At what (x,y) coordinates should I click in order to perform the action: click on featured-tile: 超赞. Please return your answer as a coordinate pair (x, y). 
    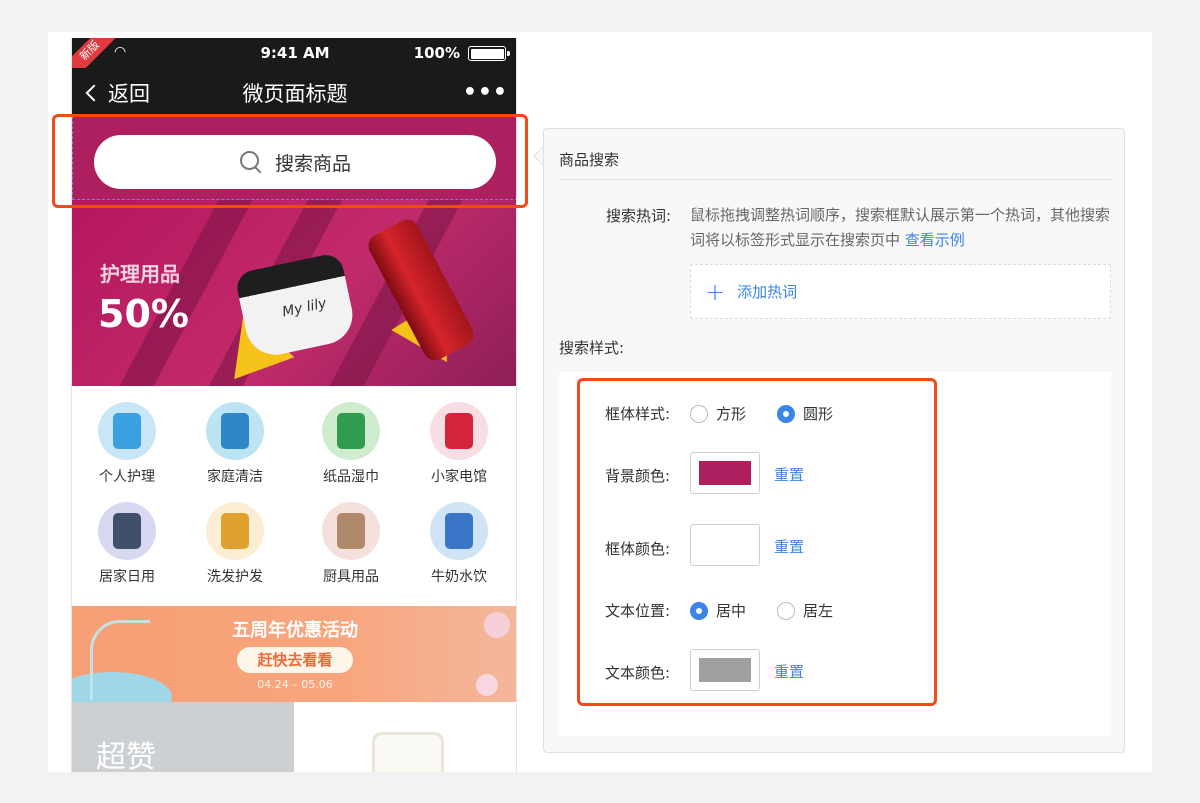
    Looking at the image, I should click on (183, 737).